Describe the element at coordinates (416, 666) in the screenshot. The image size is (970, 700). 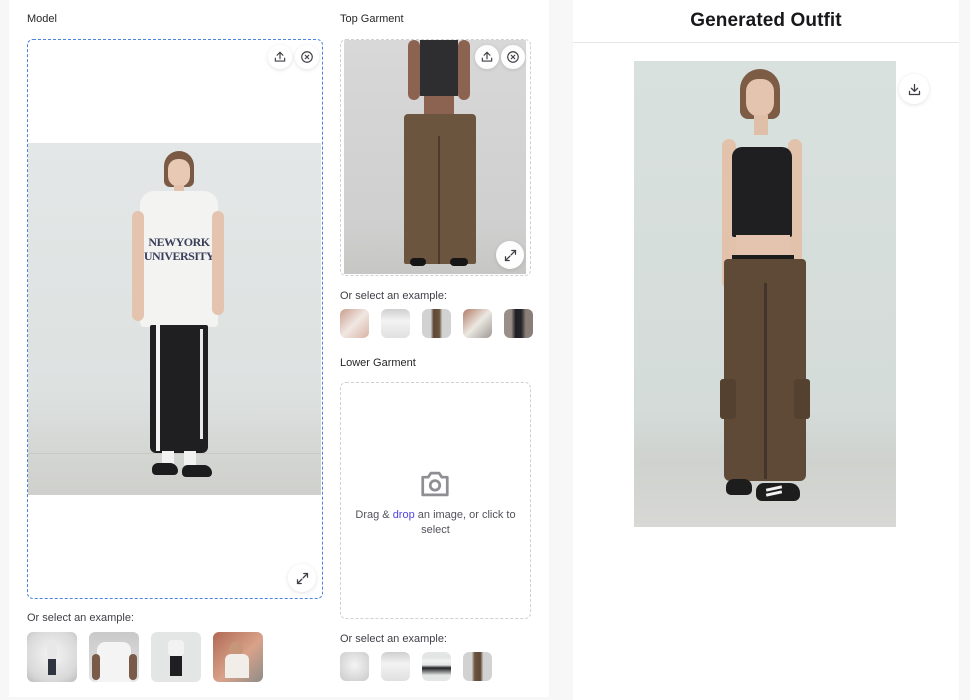
I see `lower-garment-examples` at that location.